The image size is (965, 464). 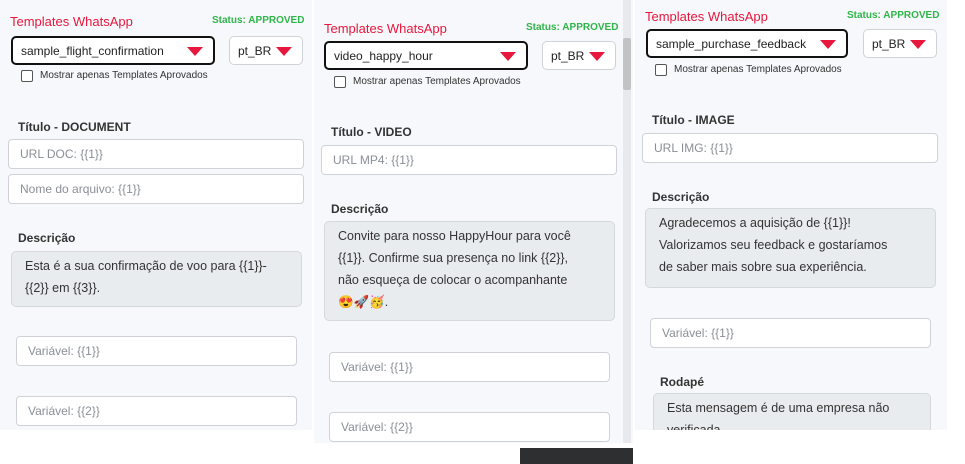 What do you see at coordinates (454, 236) in the screenshot?
I see `description-line: Convite para nosso HappyHour para você` at bounding box center [454, 236].